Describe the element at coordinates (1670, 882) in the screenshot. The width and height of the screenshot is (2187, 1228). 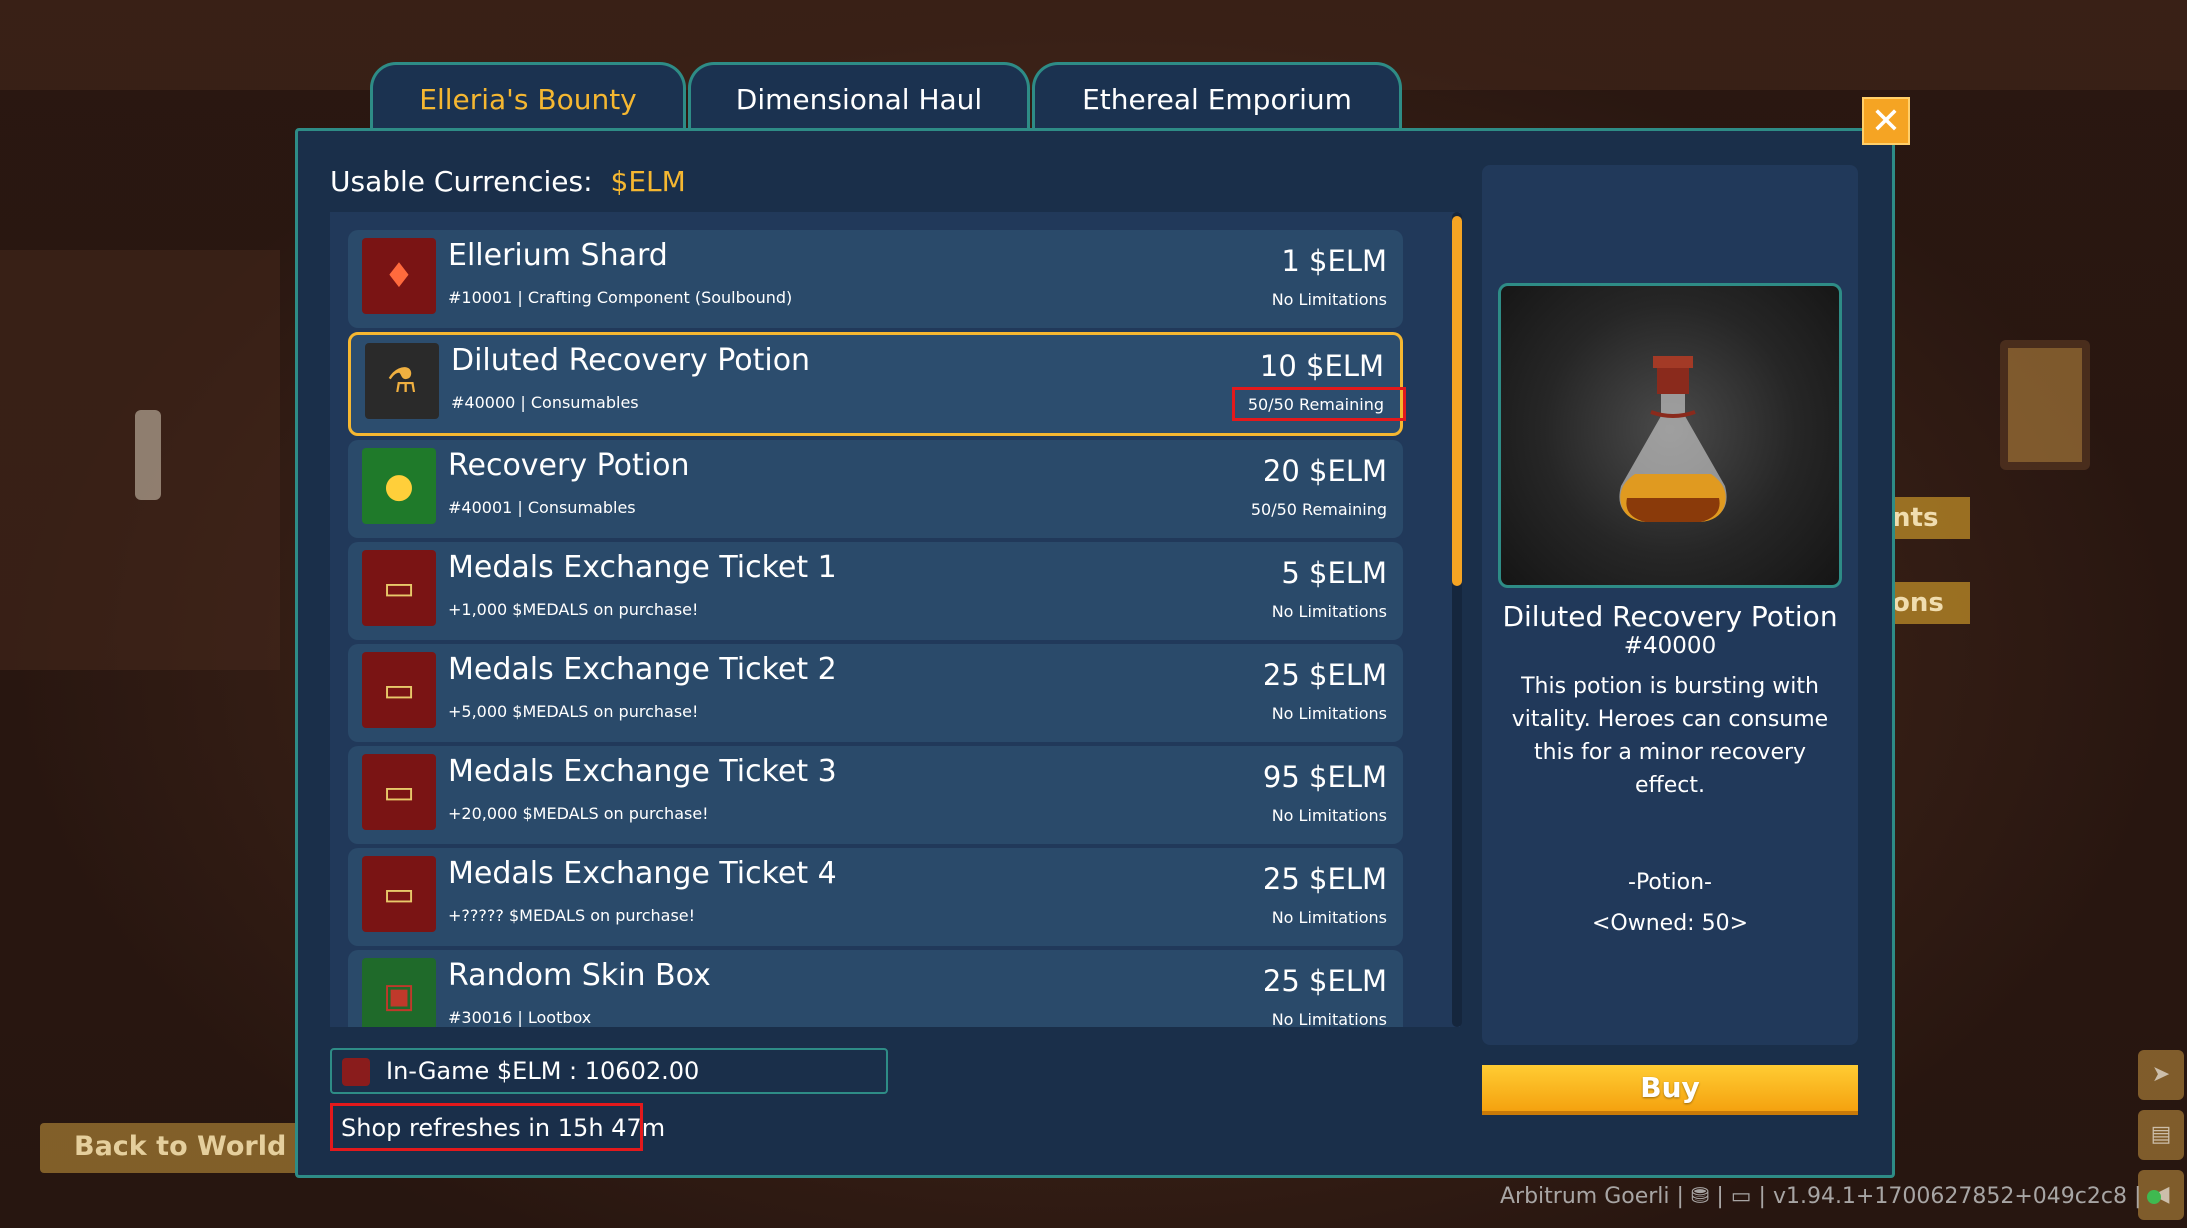
I see `detail-category: -Potion-` at that location.